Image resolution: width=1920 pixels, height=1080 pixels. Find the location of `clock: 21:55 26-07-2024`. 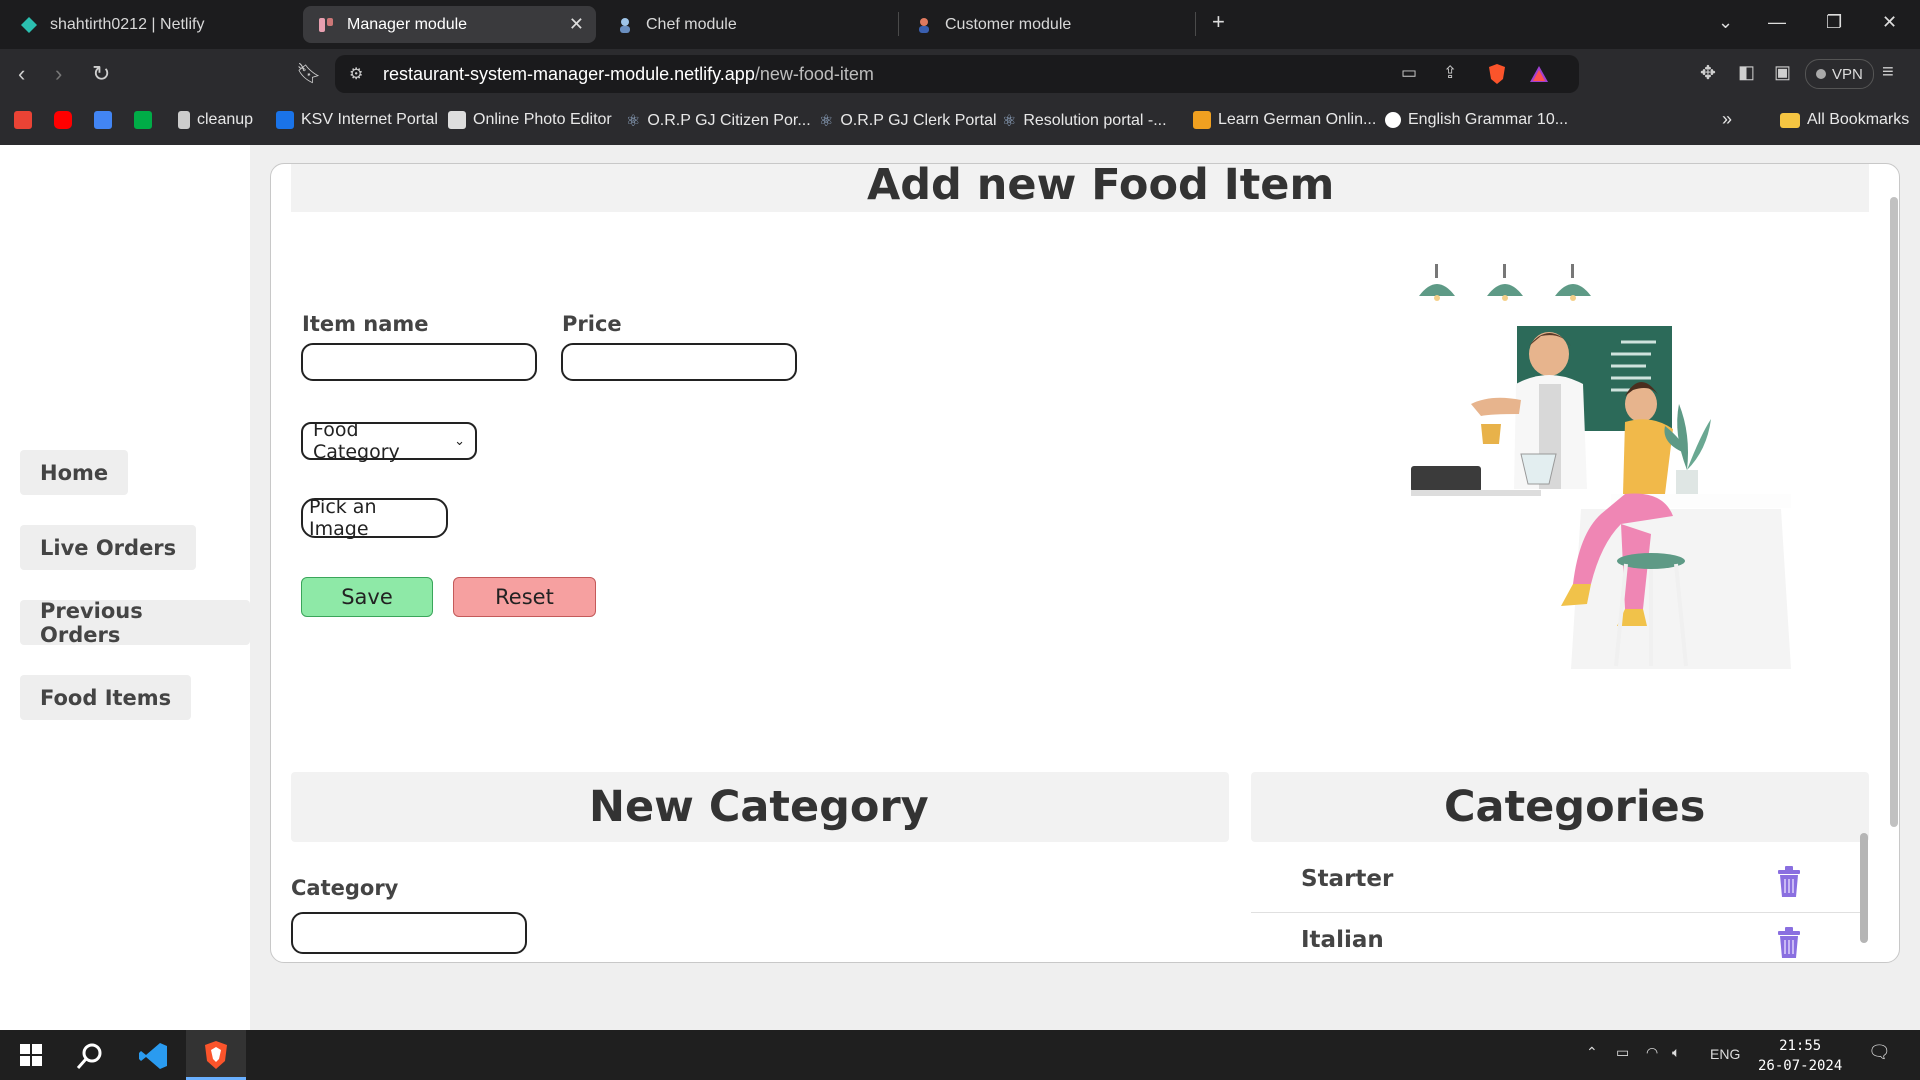

clock: 21:55 26-07-2024 is located at coordinates (1800, 1056).